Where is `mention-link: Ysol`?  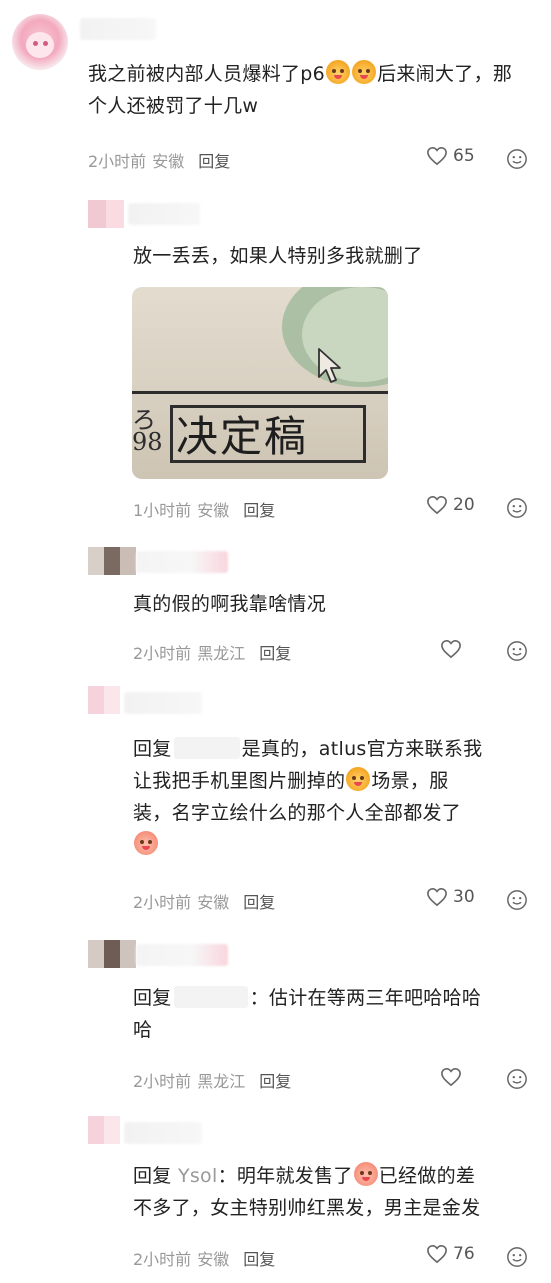
mention-link: Ysol is located at coordinates (198, 1176).